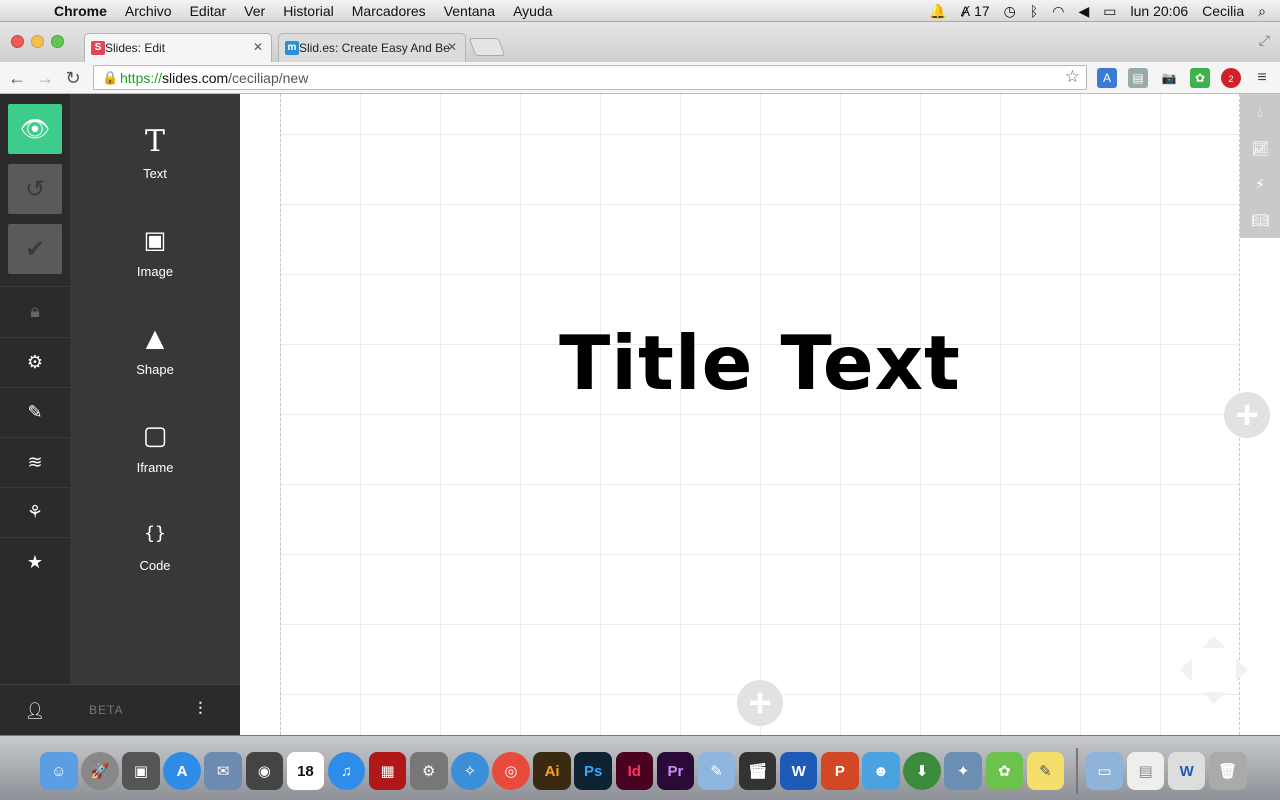 The height and width of the screenshot is (800, 1280). Describe the element at coordinates (1004, 771) in the screenshot. I see `evernote-dock-icon: ✿` at that location.